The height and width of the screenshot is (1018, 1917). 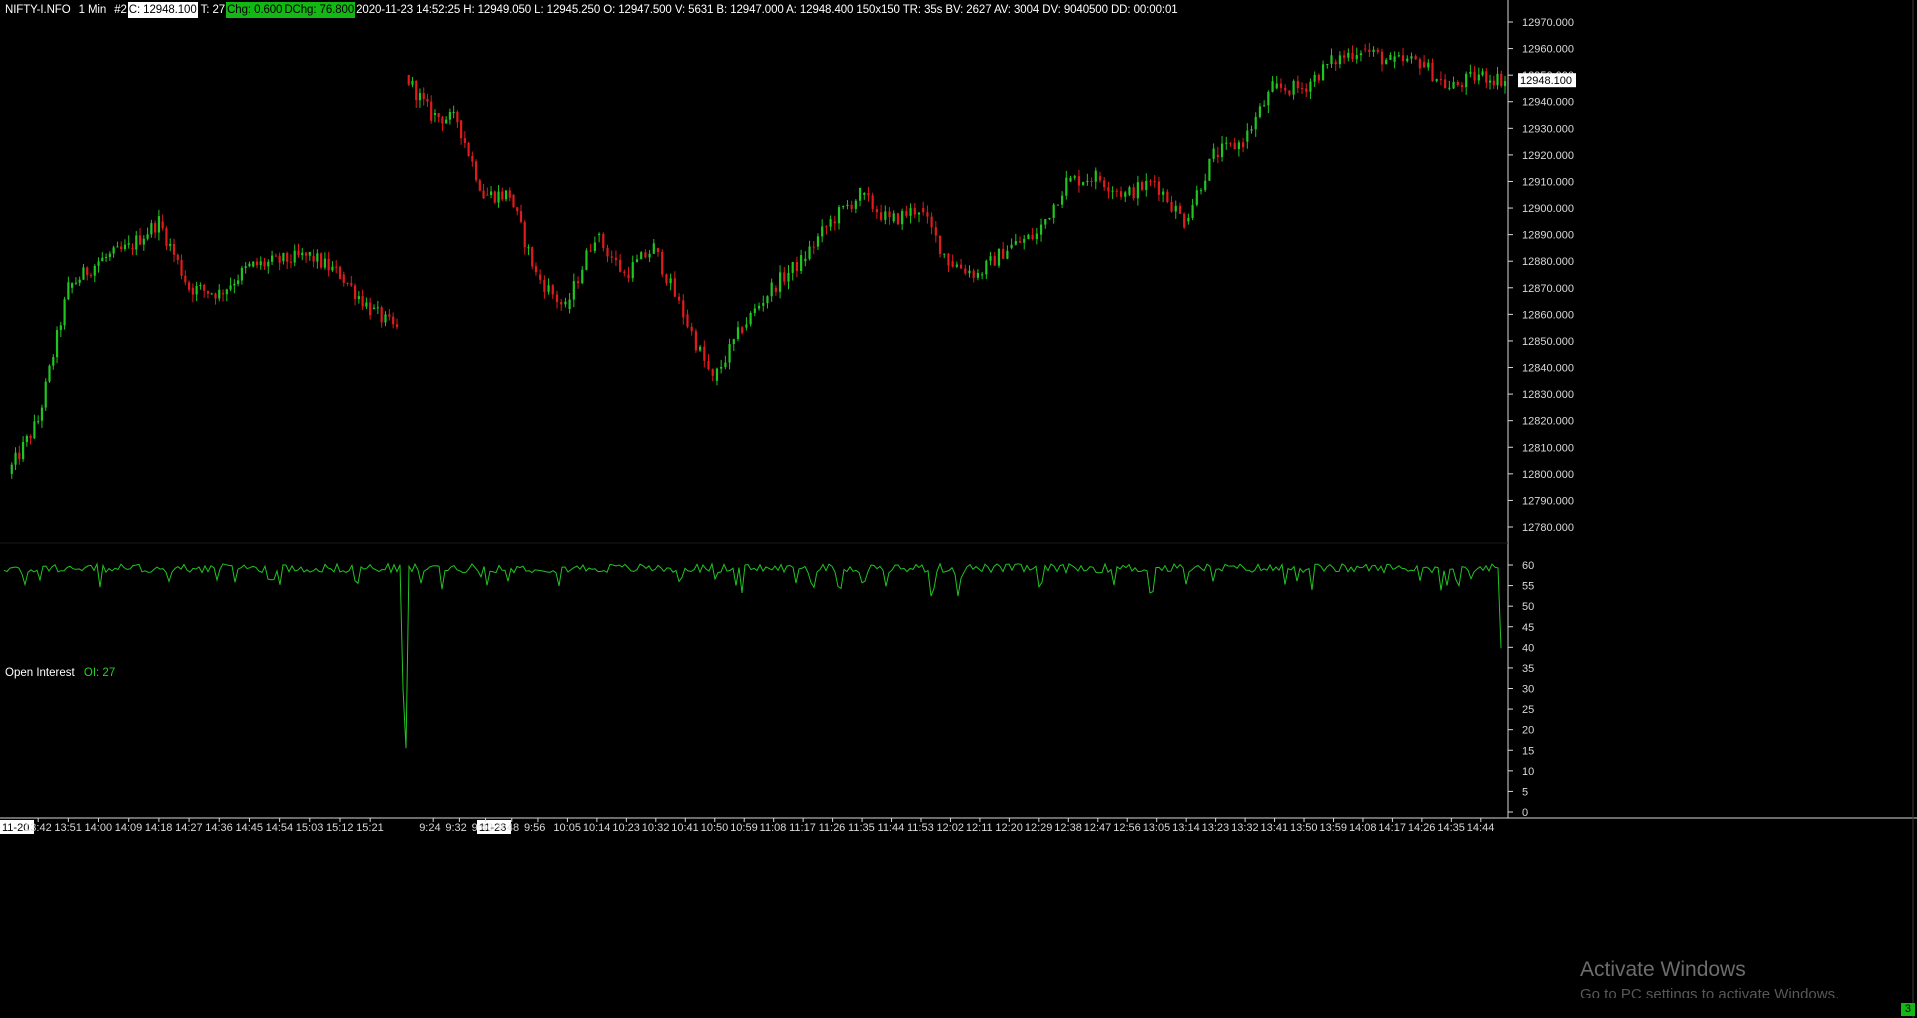 I want to click on day-change-box: DChg: 76.800, so click(x=319, y=10).